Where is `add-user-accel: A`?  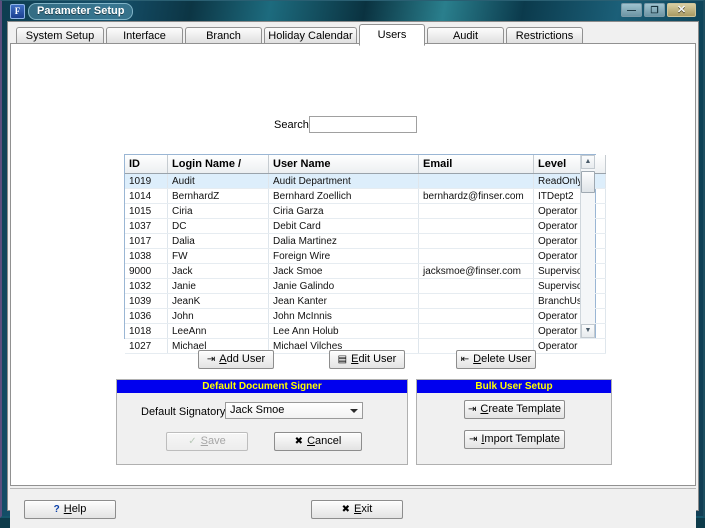 add-user-accel: A is located at coordinates (223, 359).